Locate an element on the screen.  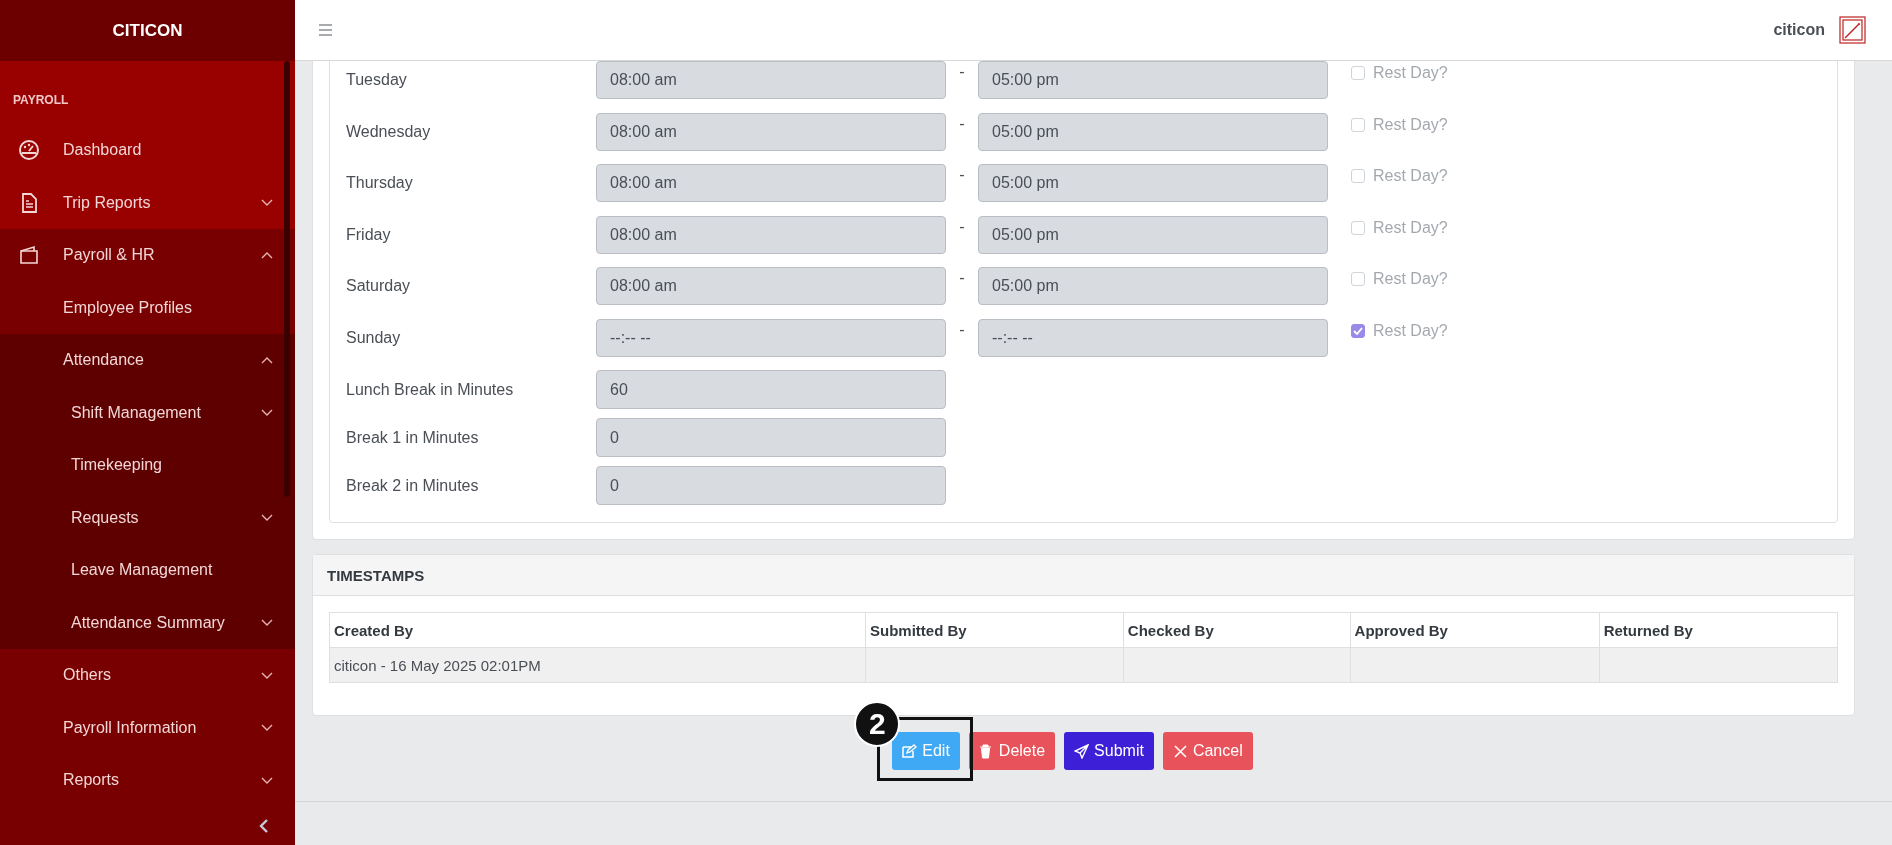
cancel-button: Cancel is located at coordinates (1207, 751).